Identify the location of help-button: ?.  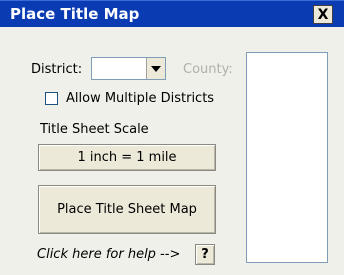
(205, 254).